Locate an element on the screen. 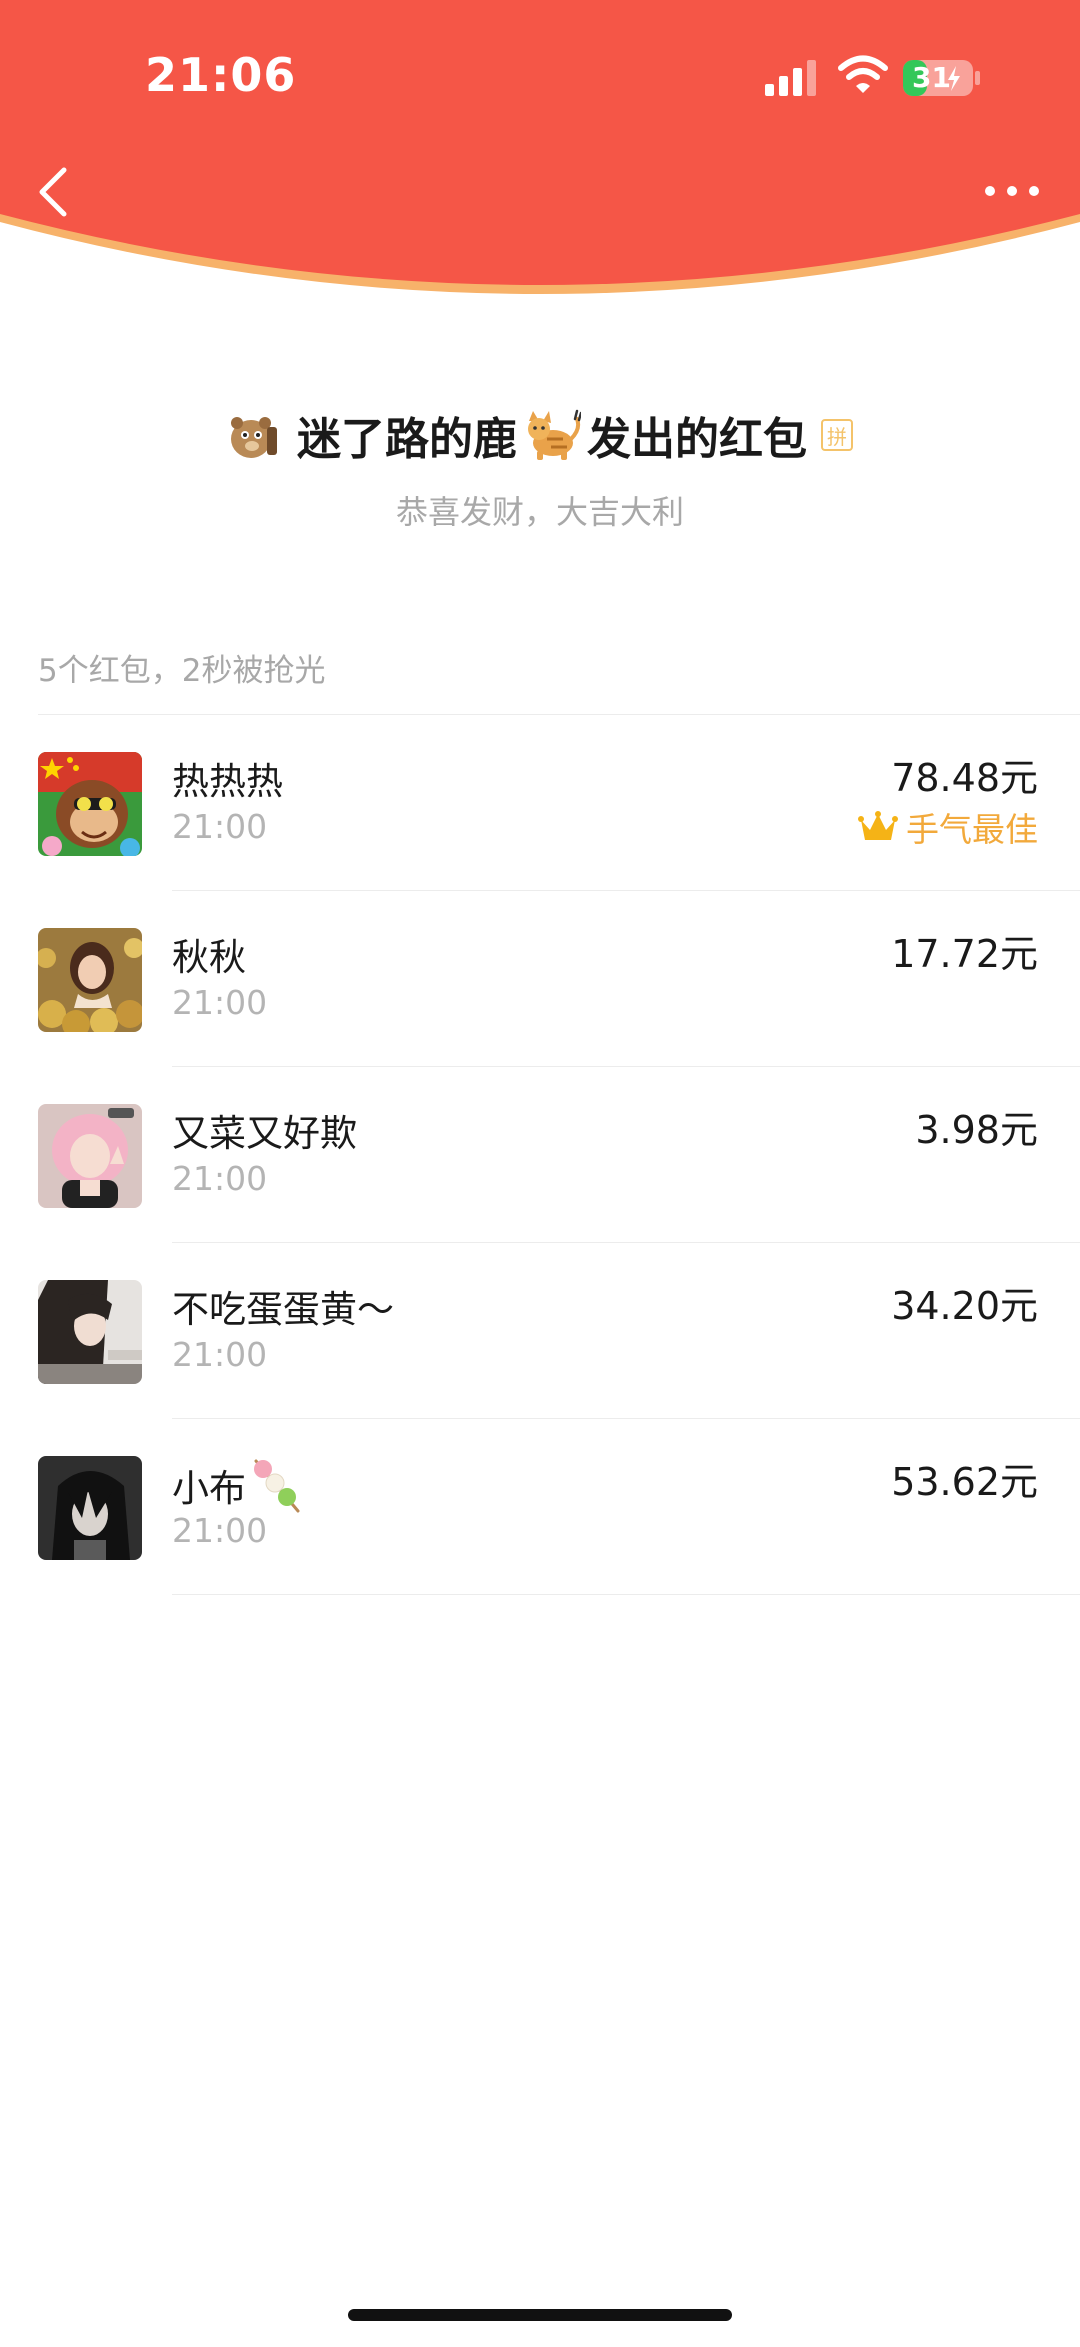  record-name-text: 小布 is located at coordinates (209, 1488).